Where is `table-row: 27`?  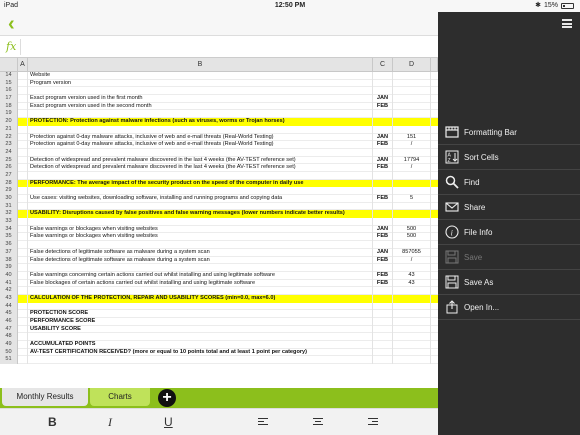
table-row: 27 is located at coordinates (219, 175).